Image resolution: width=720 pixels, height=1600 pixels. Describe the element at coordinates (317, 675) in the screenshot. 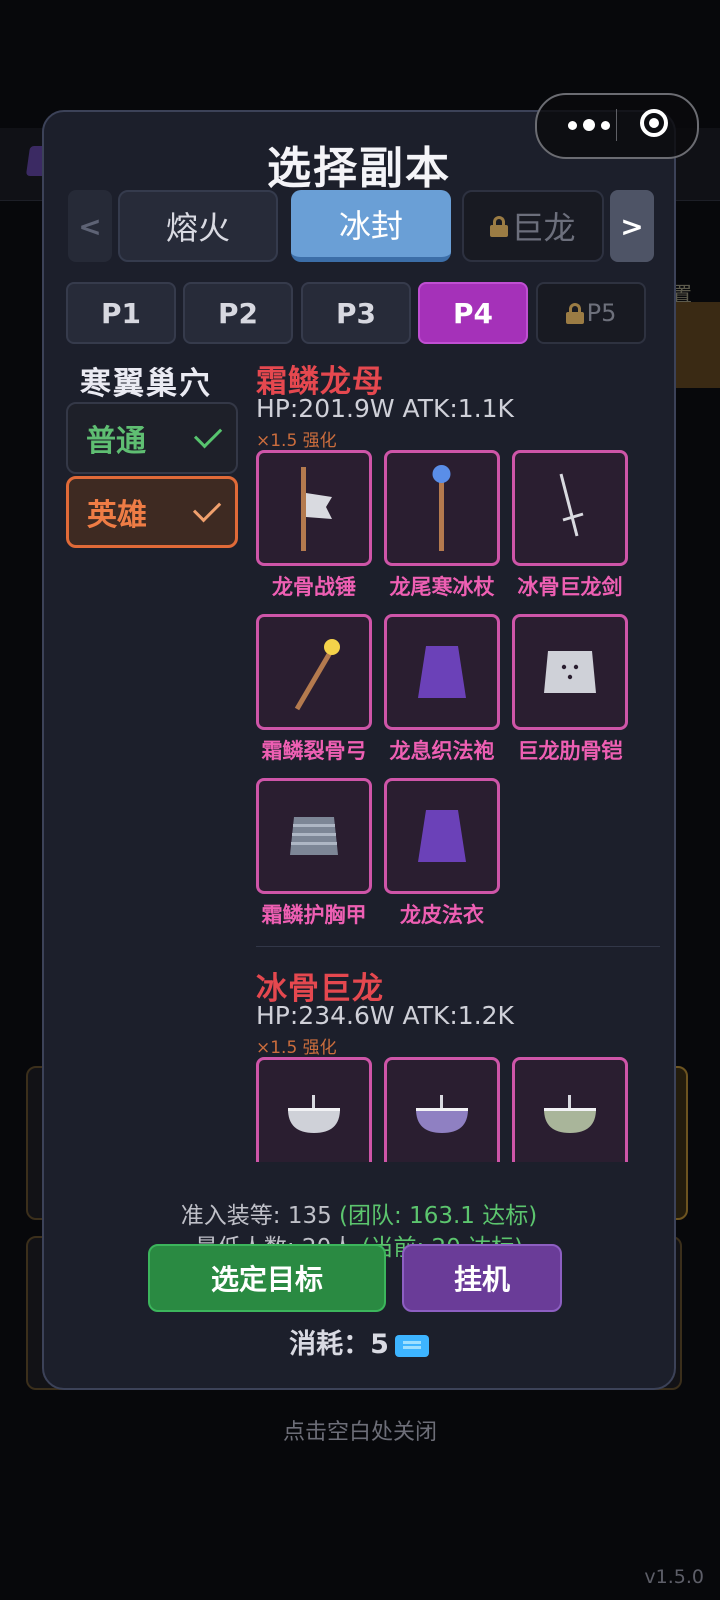

I see `bow-icon` at that location.